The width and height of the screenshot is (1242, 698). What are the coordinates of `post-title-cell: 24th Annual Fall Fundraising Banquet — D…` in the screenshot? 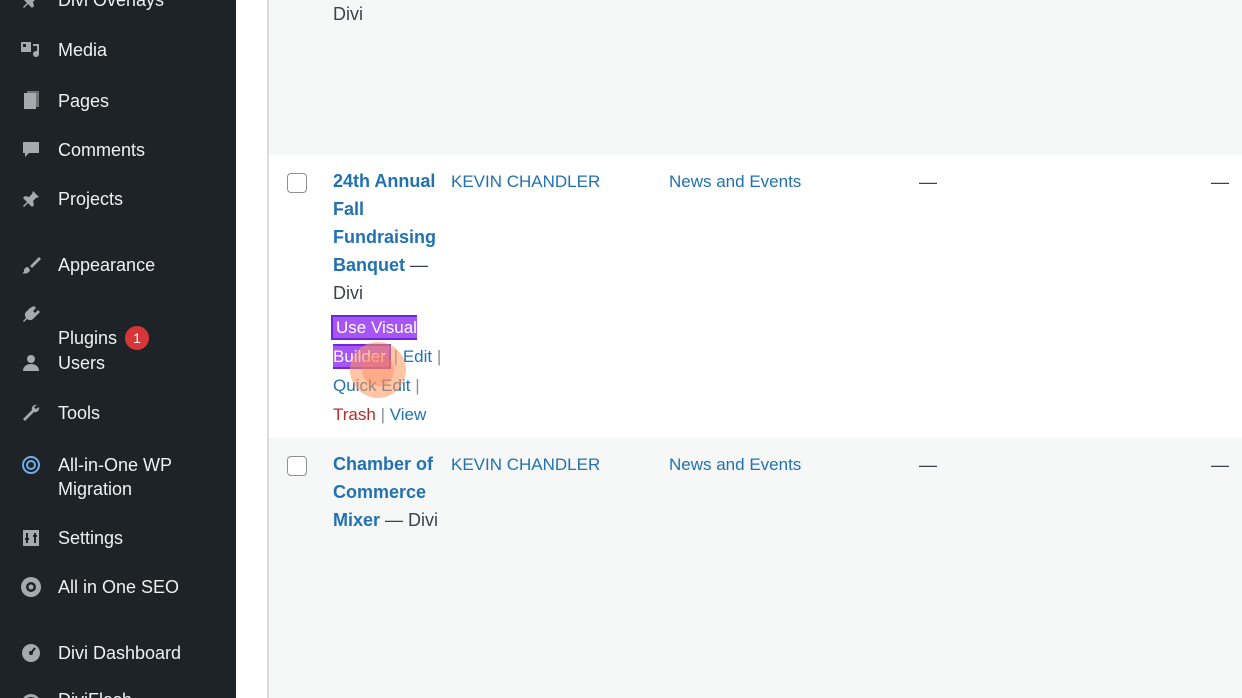 It's located at (392, 237).